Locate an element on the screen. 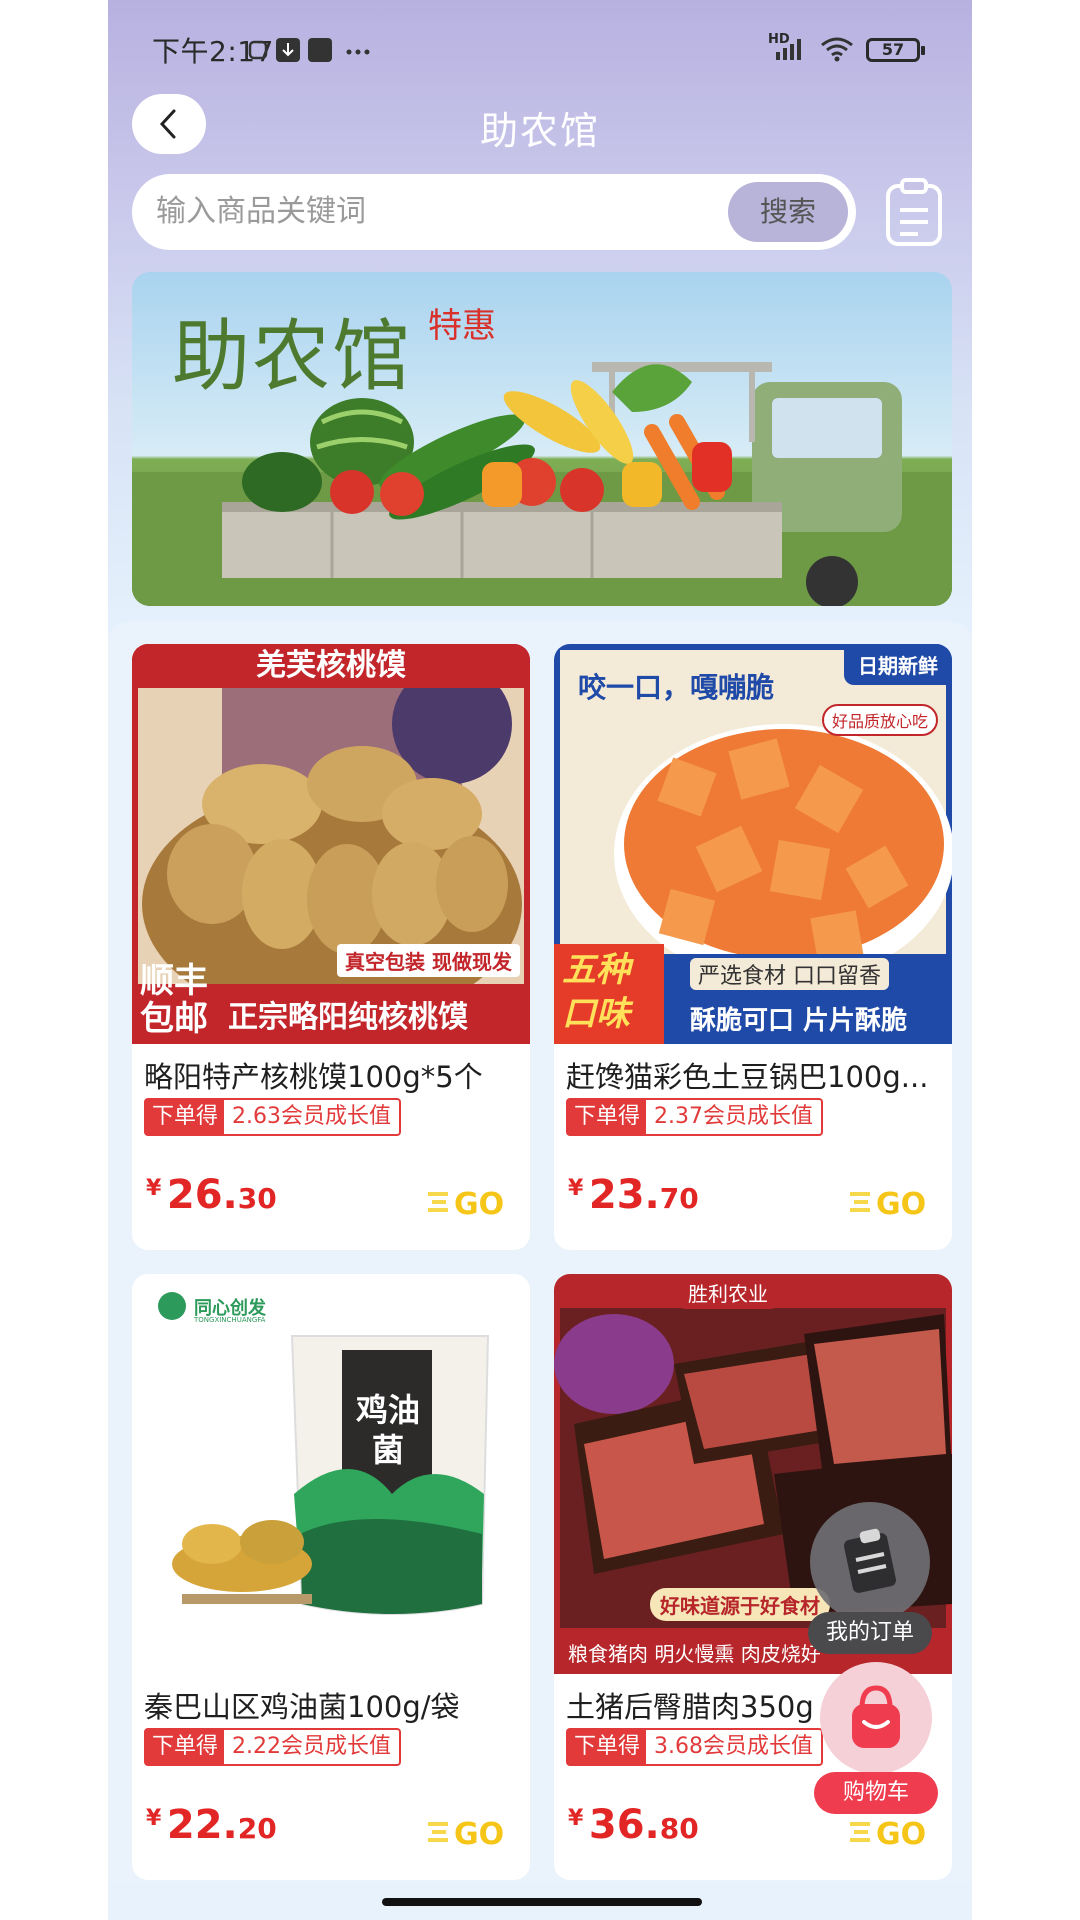 The width and height of the screenshot is (1080, 1920). status-bar: 下午2:17 HD 57 is located at coordinates (540, 50).